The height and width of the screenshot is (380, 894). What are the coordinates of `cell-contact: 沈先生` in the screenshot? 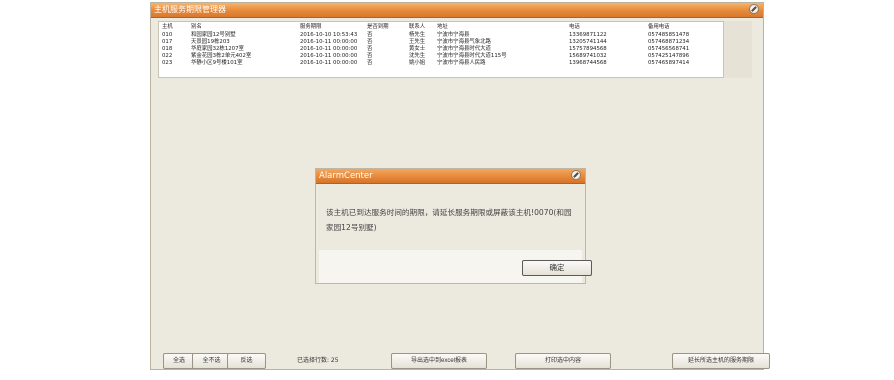 It's located at (417, 56).